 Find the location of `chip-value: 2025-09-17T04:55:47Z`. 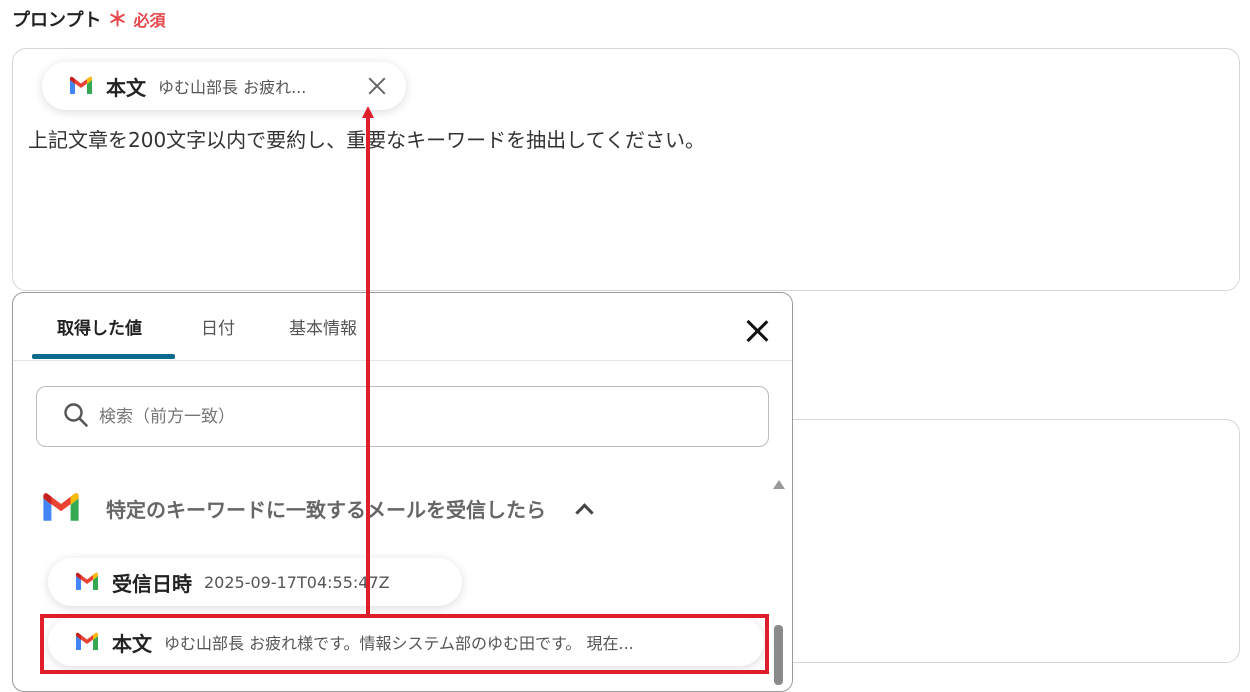

chip-value: 2025-09-17T04:55:47Z is located at coordinates (297, 582).